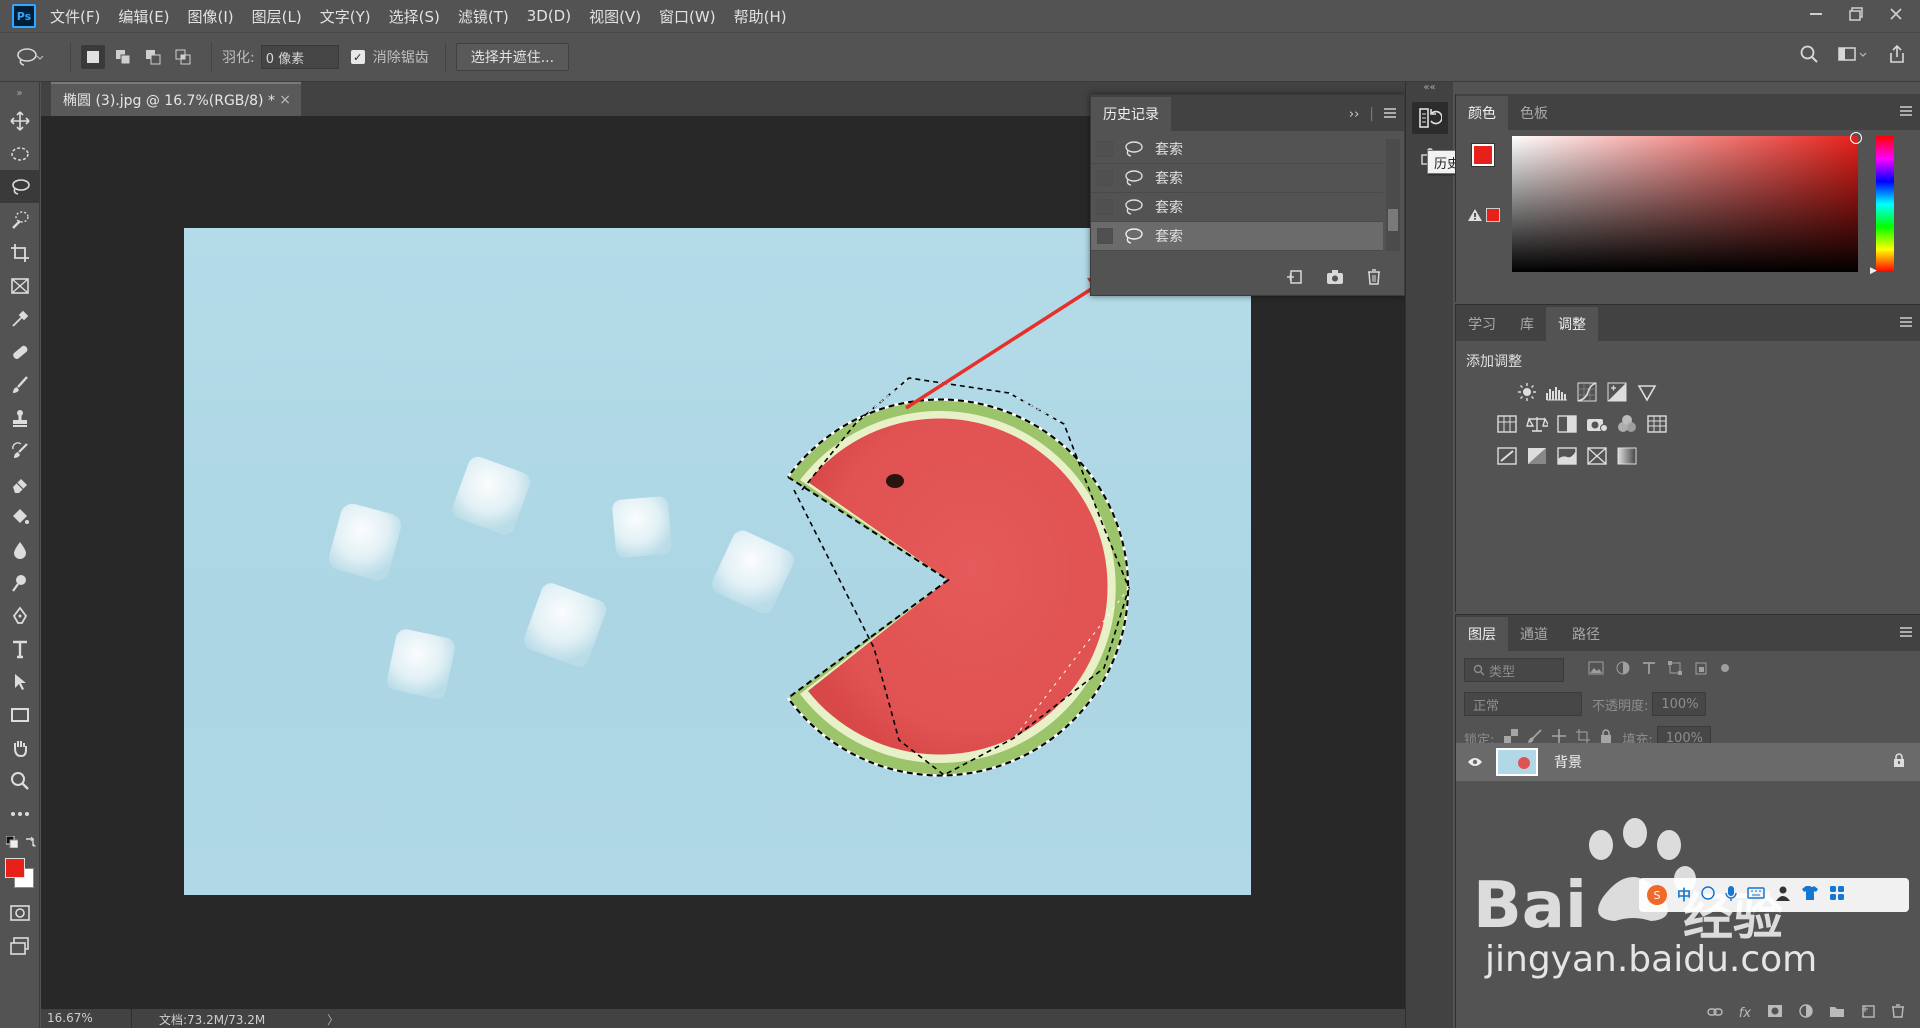 This screenshot has height=1028, width=1920. Describe the element at coordinates (687, 16) in the screenshot. I see `menu-window: 窗口(W)` at that location.